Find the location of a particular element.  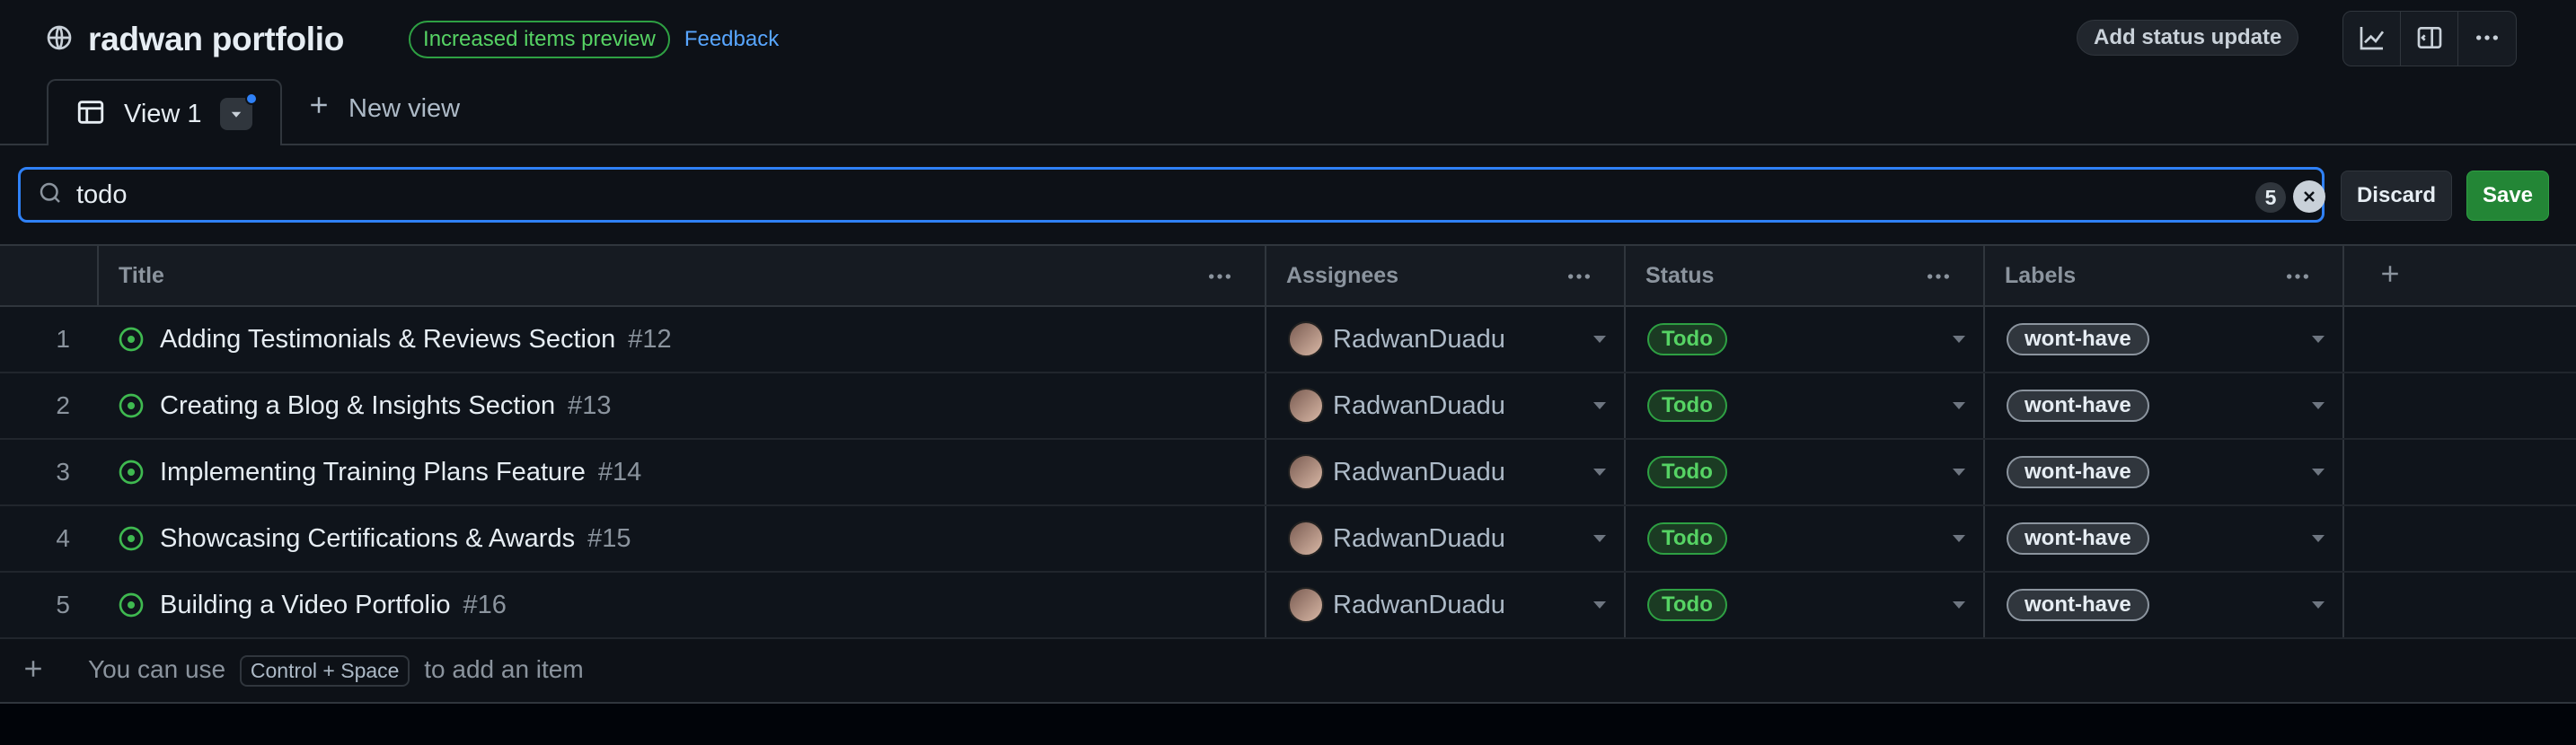

search-input: todo 5 is located at coordinates (1171, 195).